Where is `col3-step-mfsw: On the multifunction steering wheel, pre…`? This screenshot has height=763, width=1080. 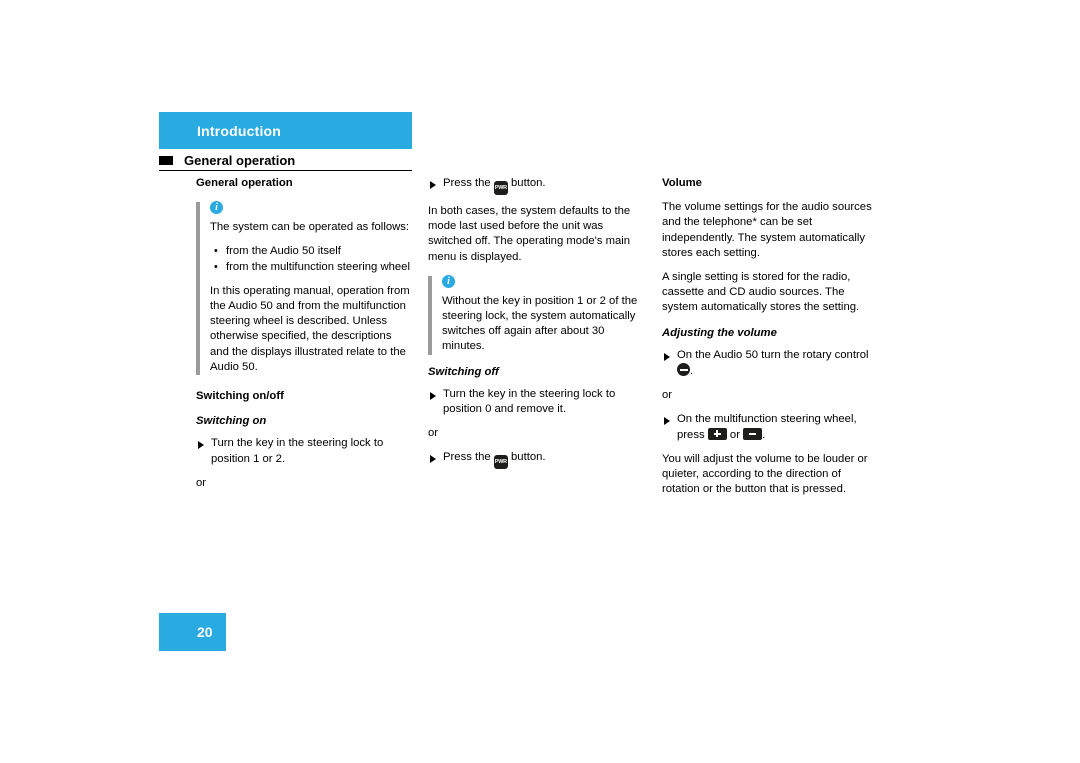
col3-step-mfsw: On the multifunction steering wheel, pre… is located at coordinates (769, 427).